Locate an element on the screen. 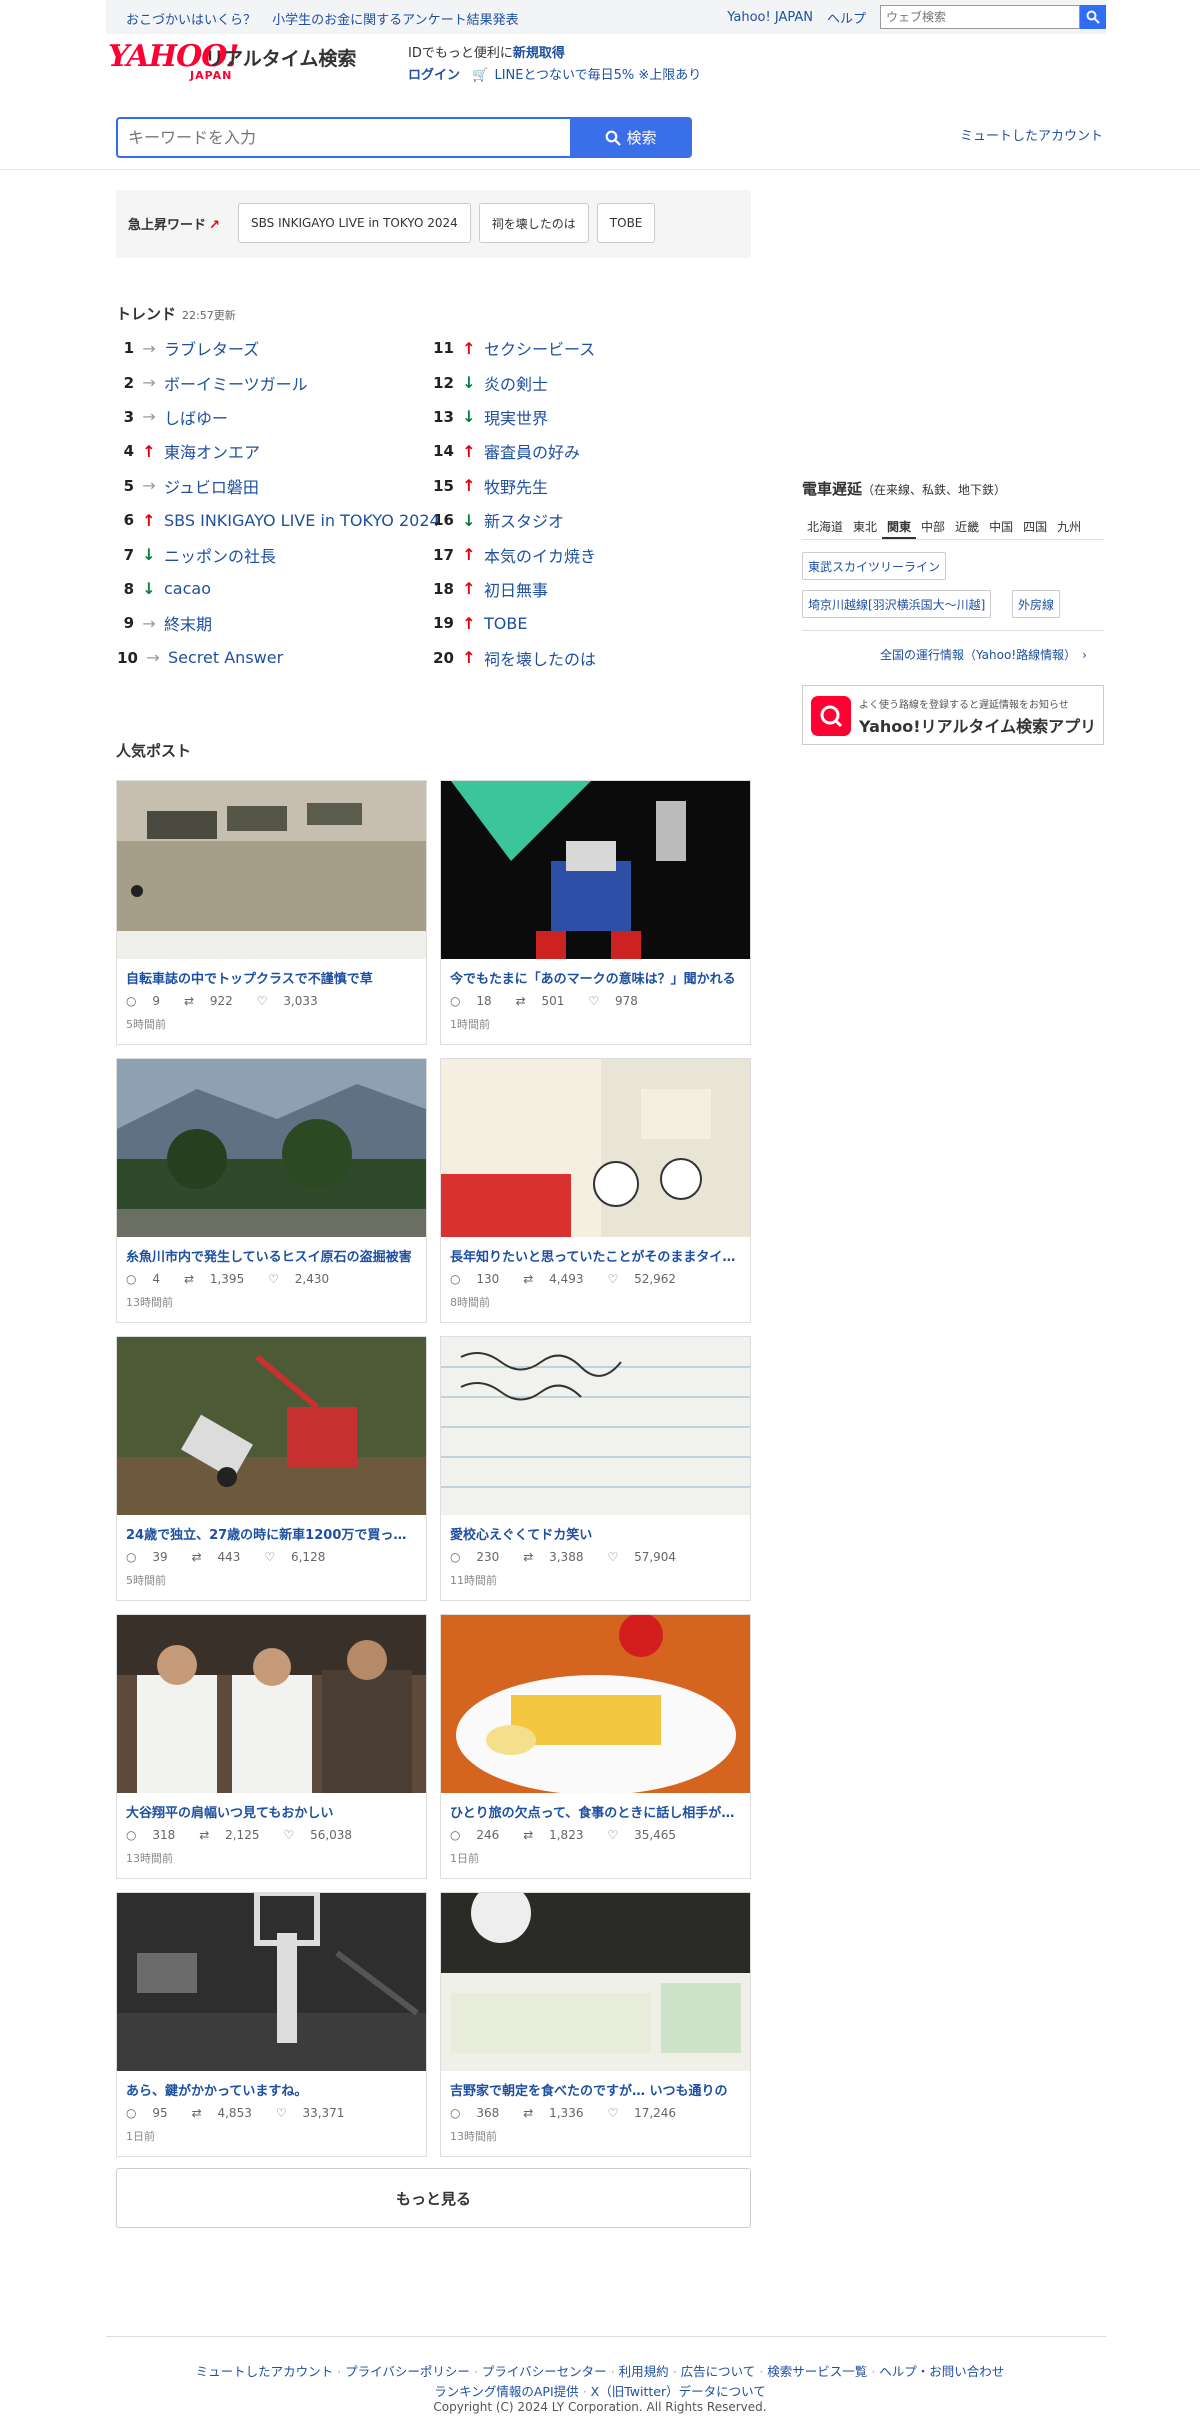 The height and width of the screenshot is (2428, 1200). trend-row: 8 ↓ cacao is located at coordinates (278, 589).